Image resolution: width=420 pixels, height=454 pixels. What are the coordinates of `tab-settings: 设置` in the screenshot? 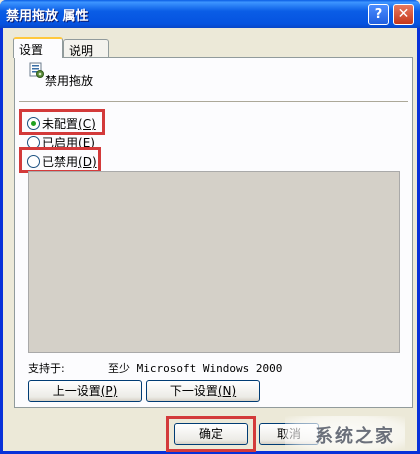 It's located at (38, 47).